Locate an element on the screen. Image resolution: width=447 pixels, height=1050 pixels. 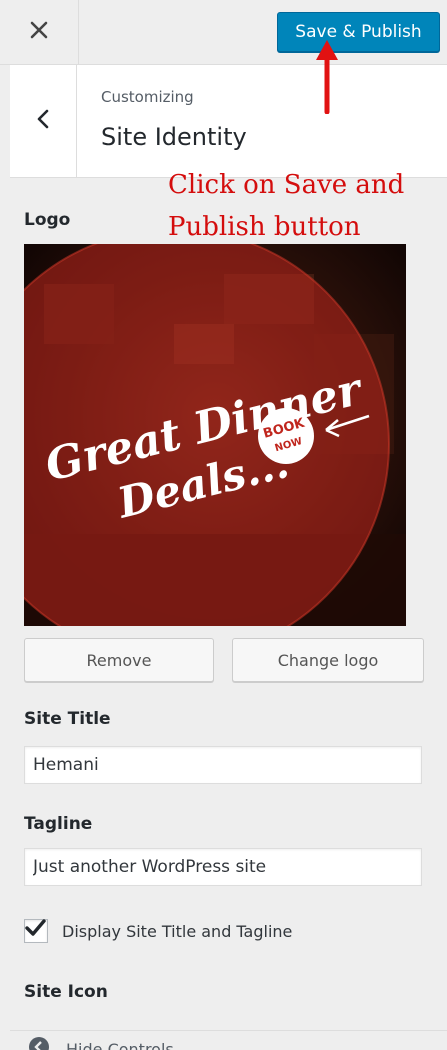
annotation-line-1: Click on Save and is located at coordinates (298, 185).